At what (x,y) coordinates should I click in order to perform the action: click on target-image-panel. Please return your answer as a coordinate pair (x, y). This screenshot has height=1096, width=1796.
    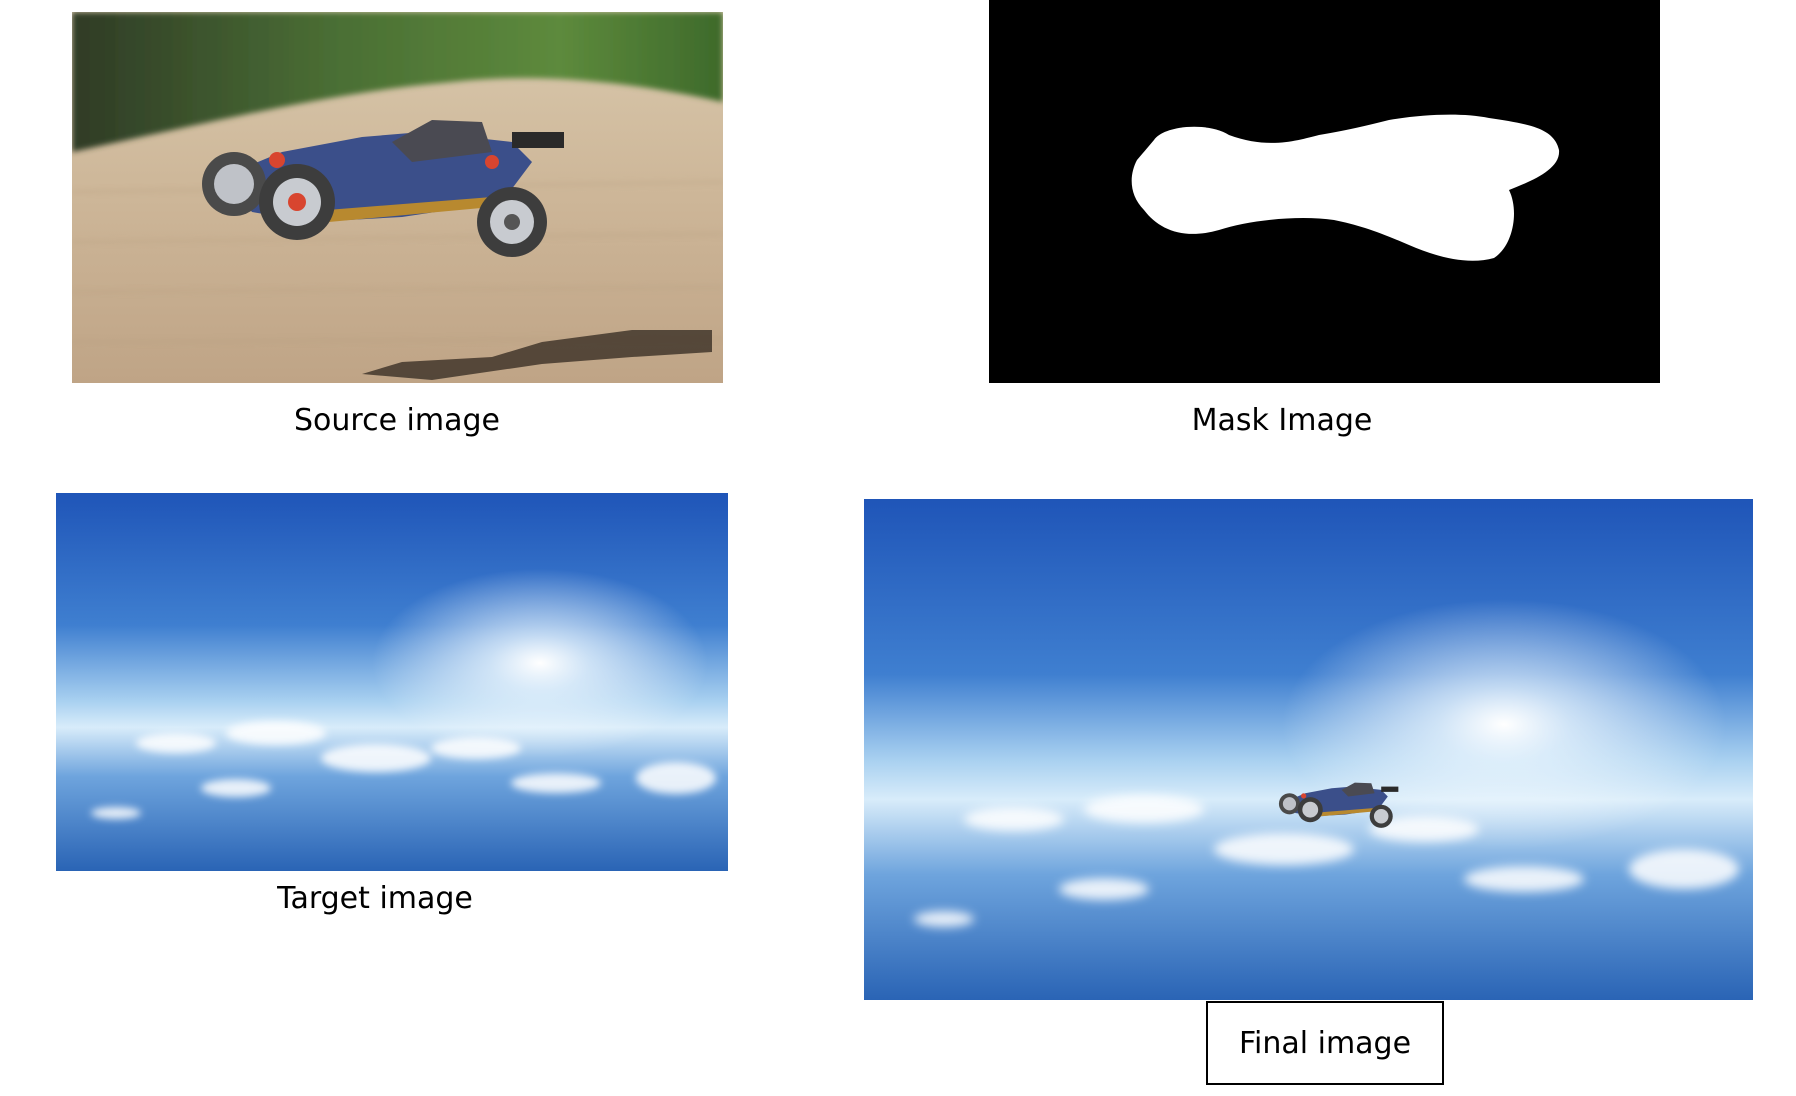
    Looking at the image, I should click on (392, 682).